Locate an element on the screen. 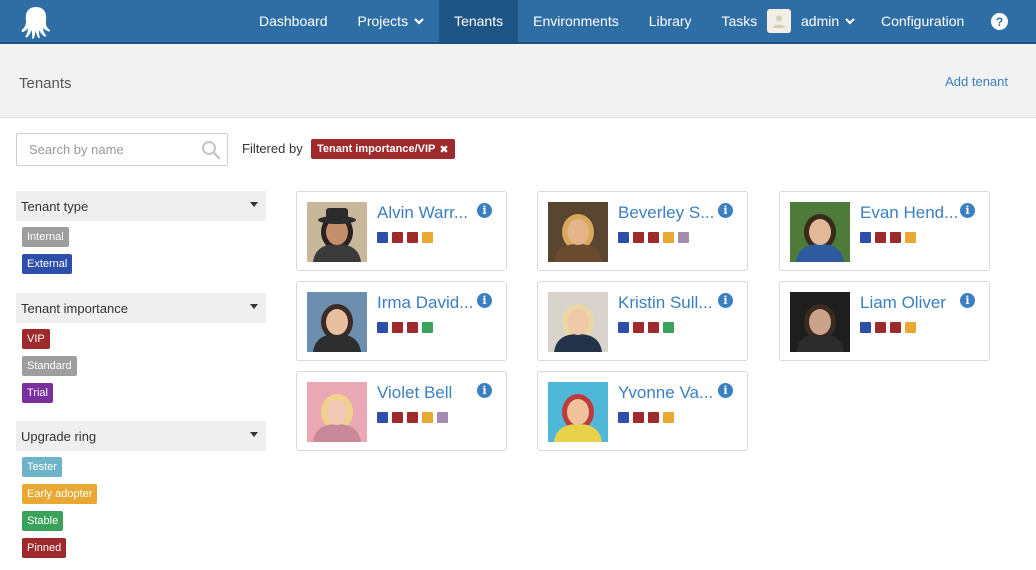 The width and height of the screenshot is (1036, 570). tenant-card: Yvonne Va... i is located at coordinates (642, 411).